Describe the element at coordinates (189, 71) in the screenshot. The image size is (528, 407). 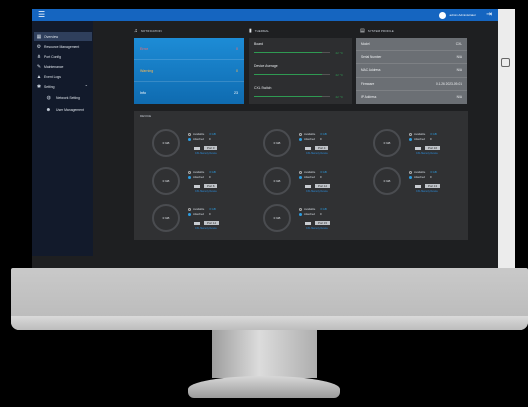
I see `notification-row-warning: Warning 0` at that location.